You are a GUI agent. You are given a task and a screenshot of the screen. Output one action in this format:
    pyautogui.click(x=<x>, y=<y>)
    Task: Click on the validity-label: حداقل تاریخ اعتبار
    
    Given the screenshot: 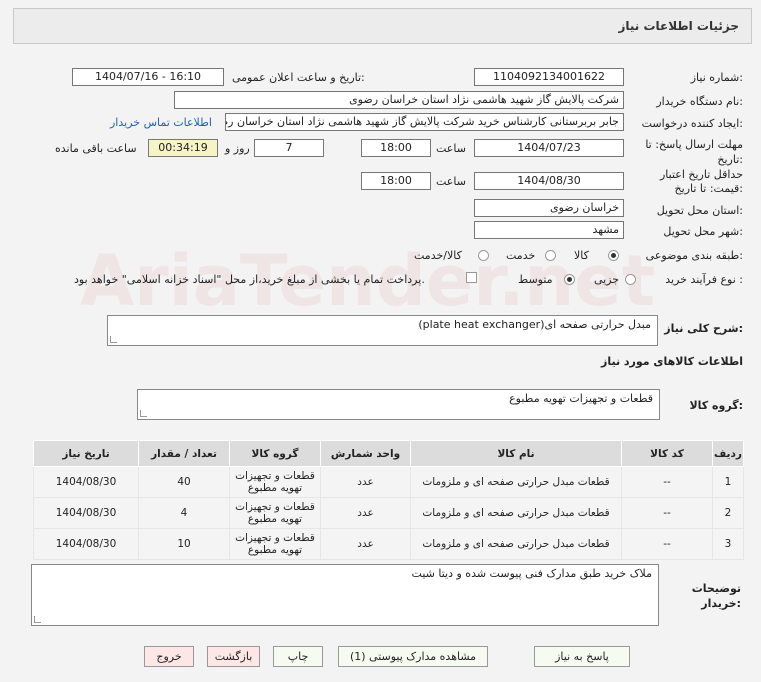 What is the action you would take?
    pyautogui.click(x=701, y=174)
    